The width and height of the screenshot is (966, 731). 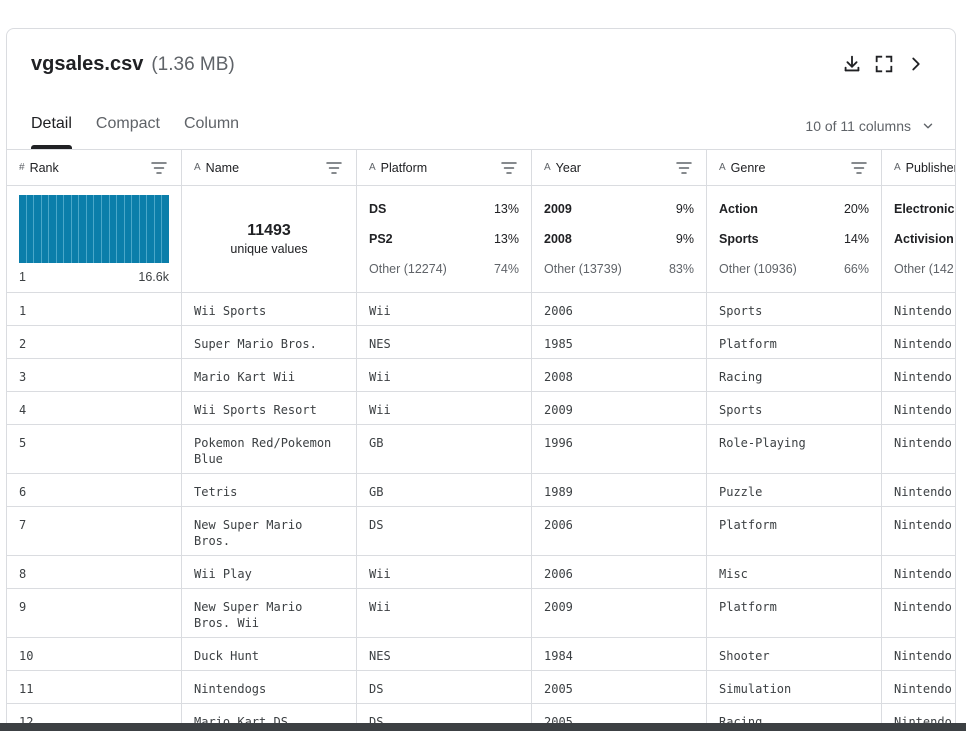 I want to click on table-cell: Role-Playing, so click(x=794, y=449).